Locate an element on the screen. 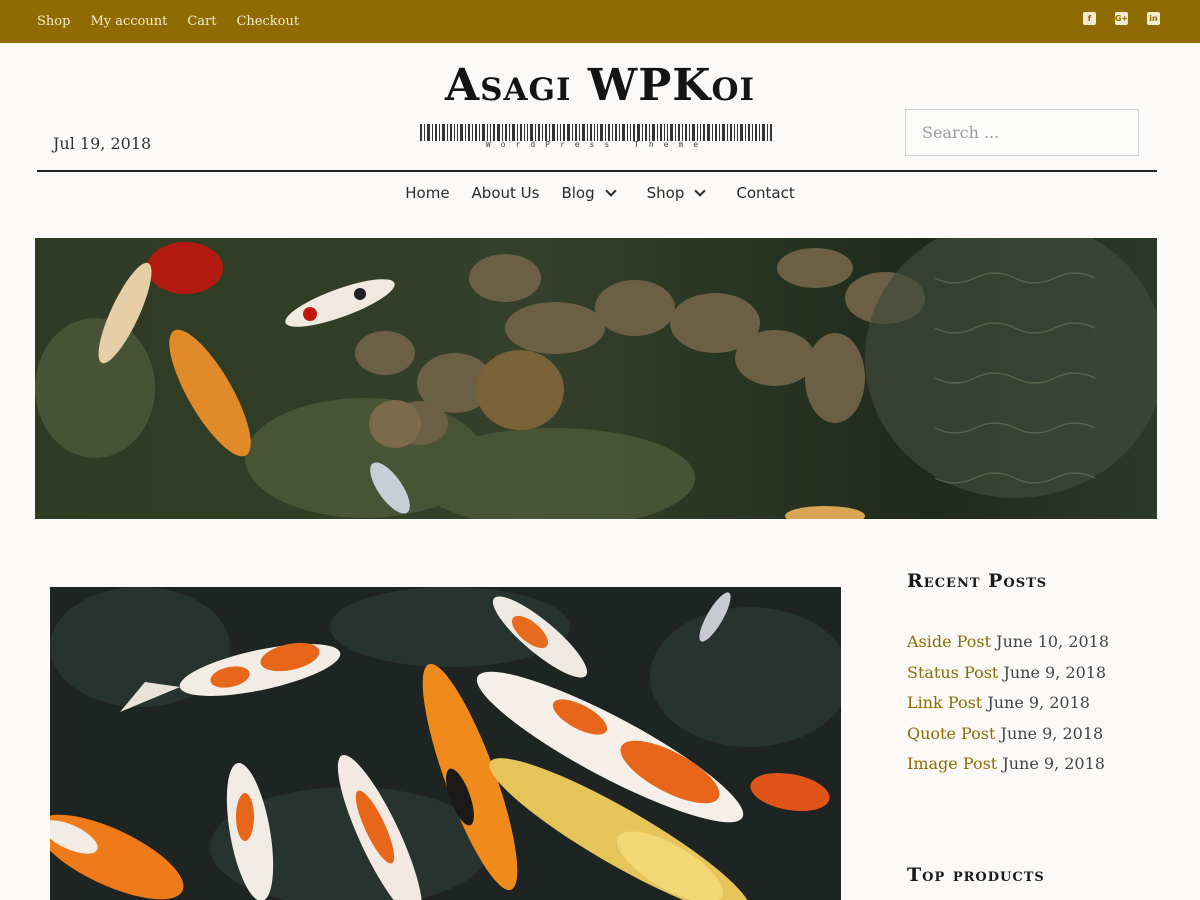 Image resolution: width=1200 pixels, height=900 pixels. recent-posts-title: Recent Posts is located at coordinates (977, 581).